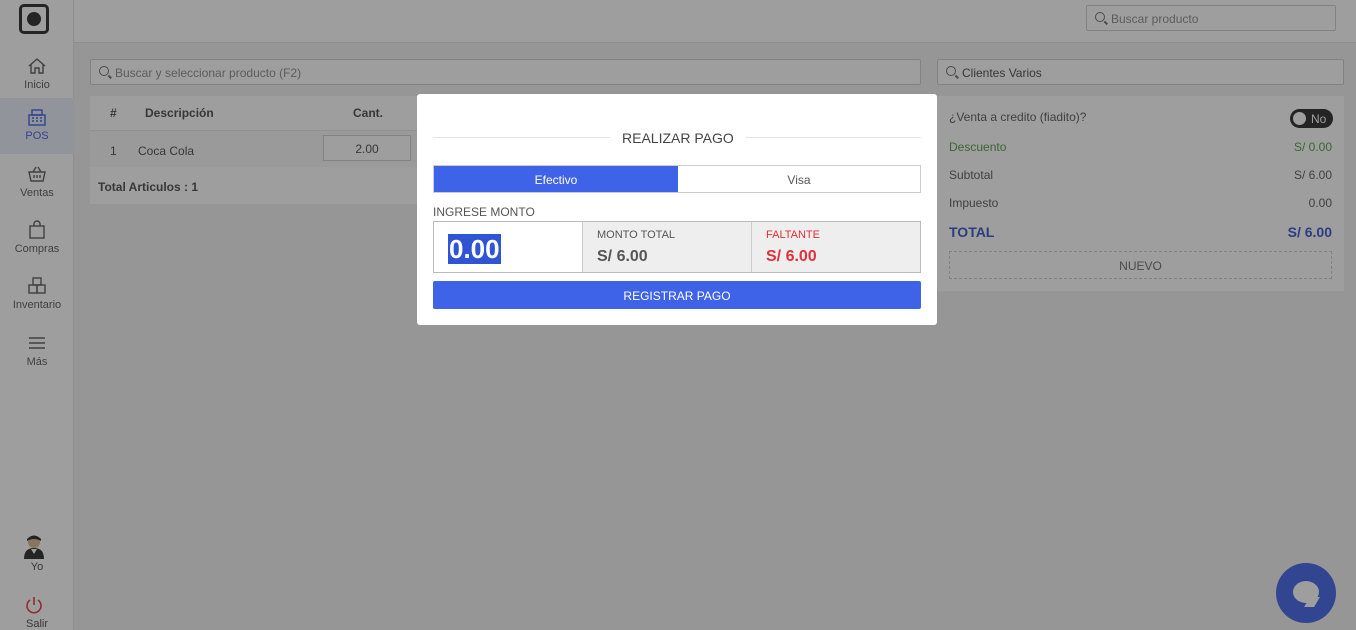 The height and width of the screenshot is (630, 1356). I want to click on enter-amount-label: INGRESE MONTO, so click(484, 212).